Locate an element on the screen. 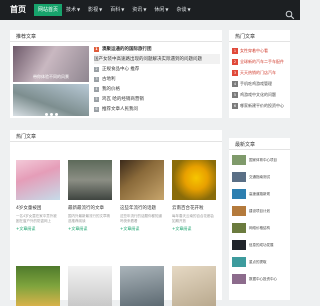 This screenshot has height=306, width=320. nav-item-misc: 杂谈▼ is located at coordinates (183, 10).